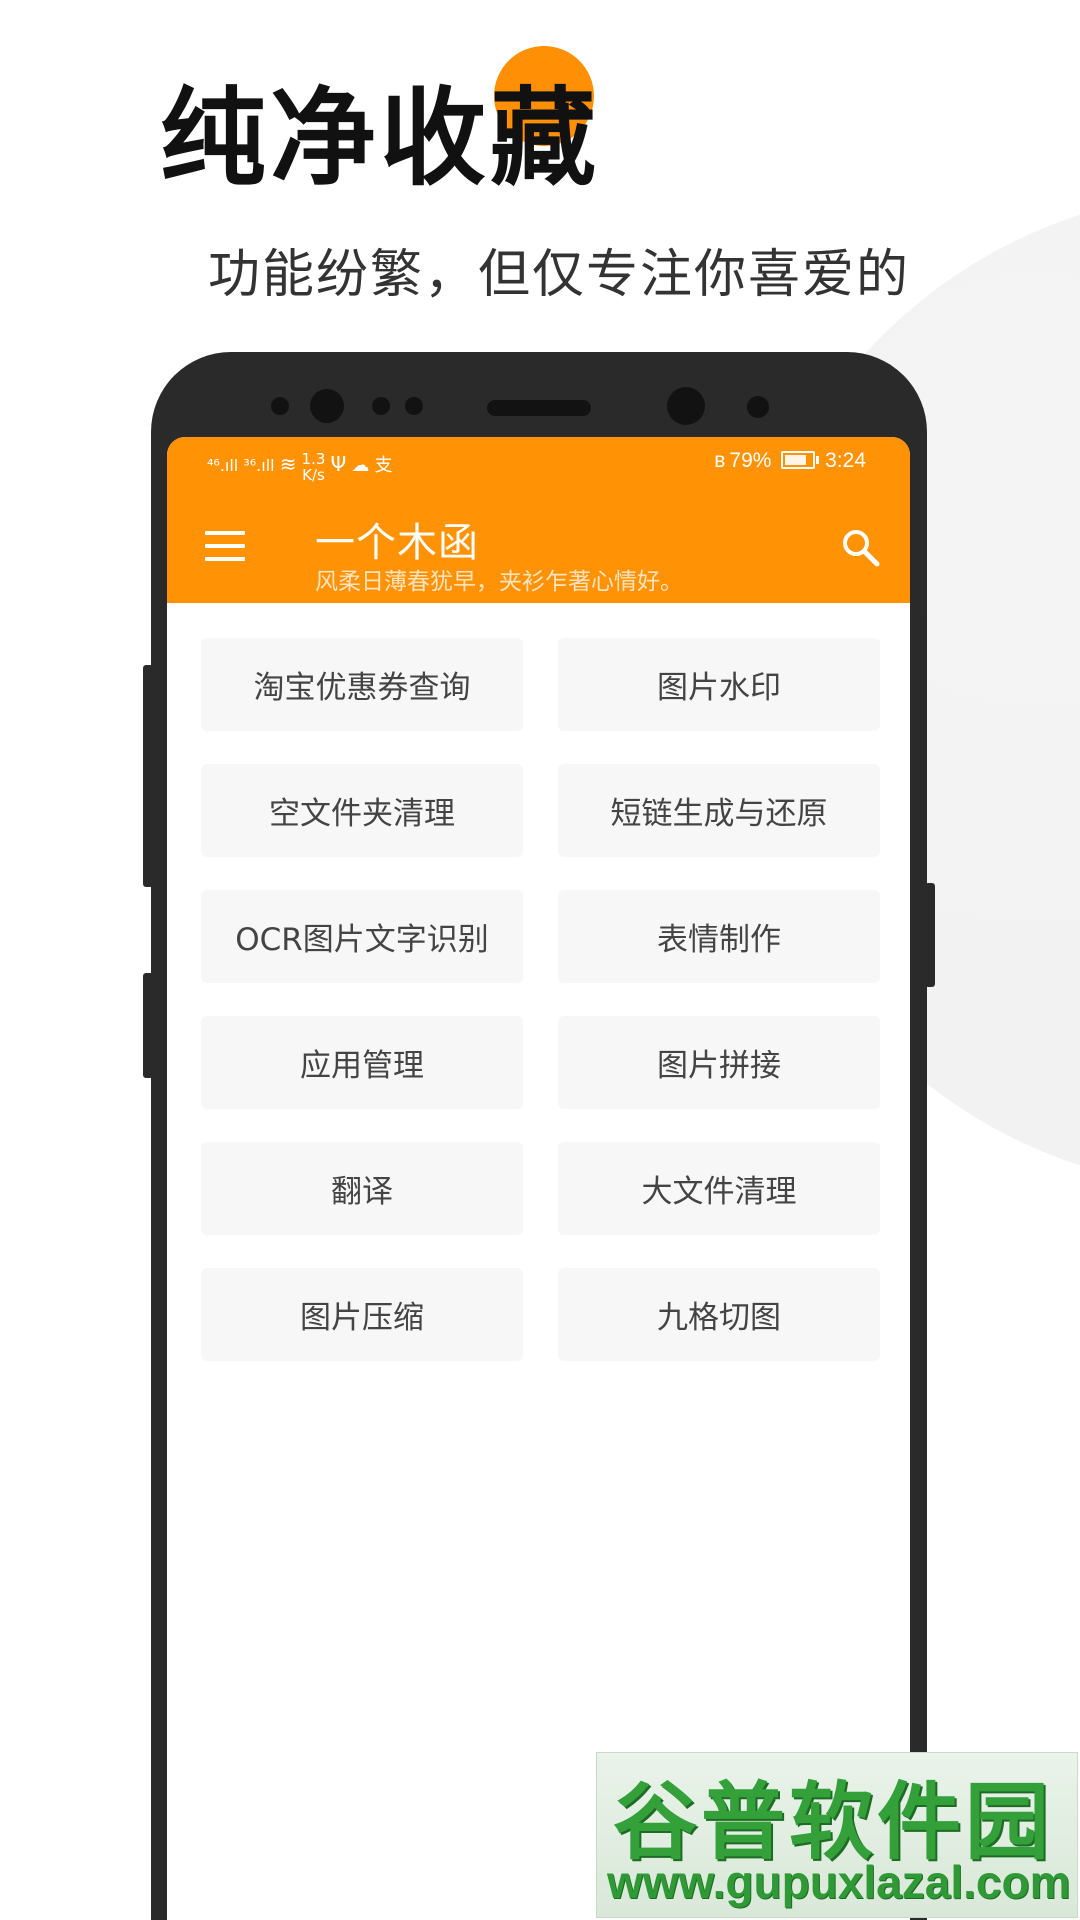  I want to click on status-bar-right: ʙ 79% 3:24, so click(788, 461).